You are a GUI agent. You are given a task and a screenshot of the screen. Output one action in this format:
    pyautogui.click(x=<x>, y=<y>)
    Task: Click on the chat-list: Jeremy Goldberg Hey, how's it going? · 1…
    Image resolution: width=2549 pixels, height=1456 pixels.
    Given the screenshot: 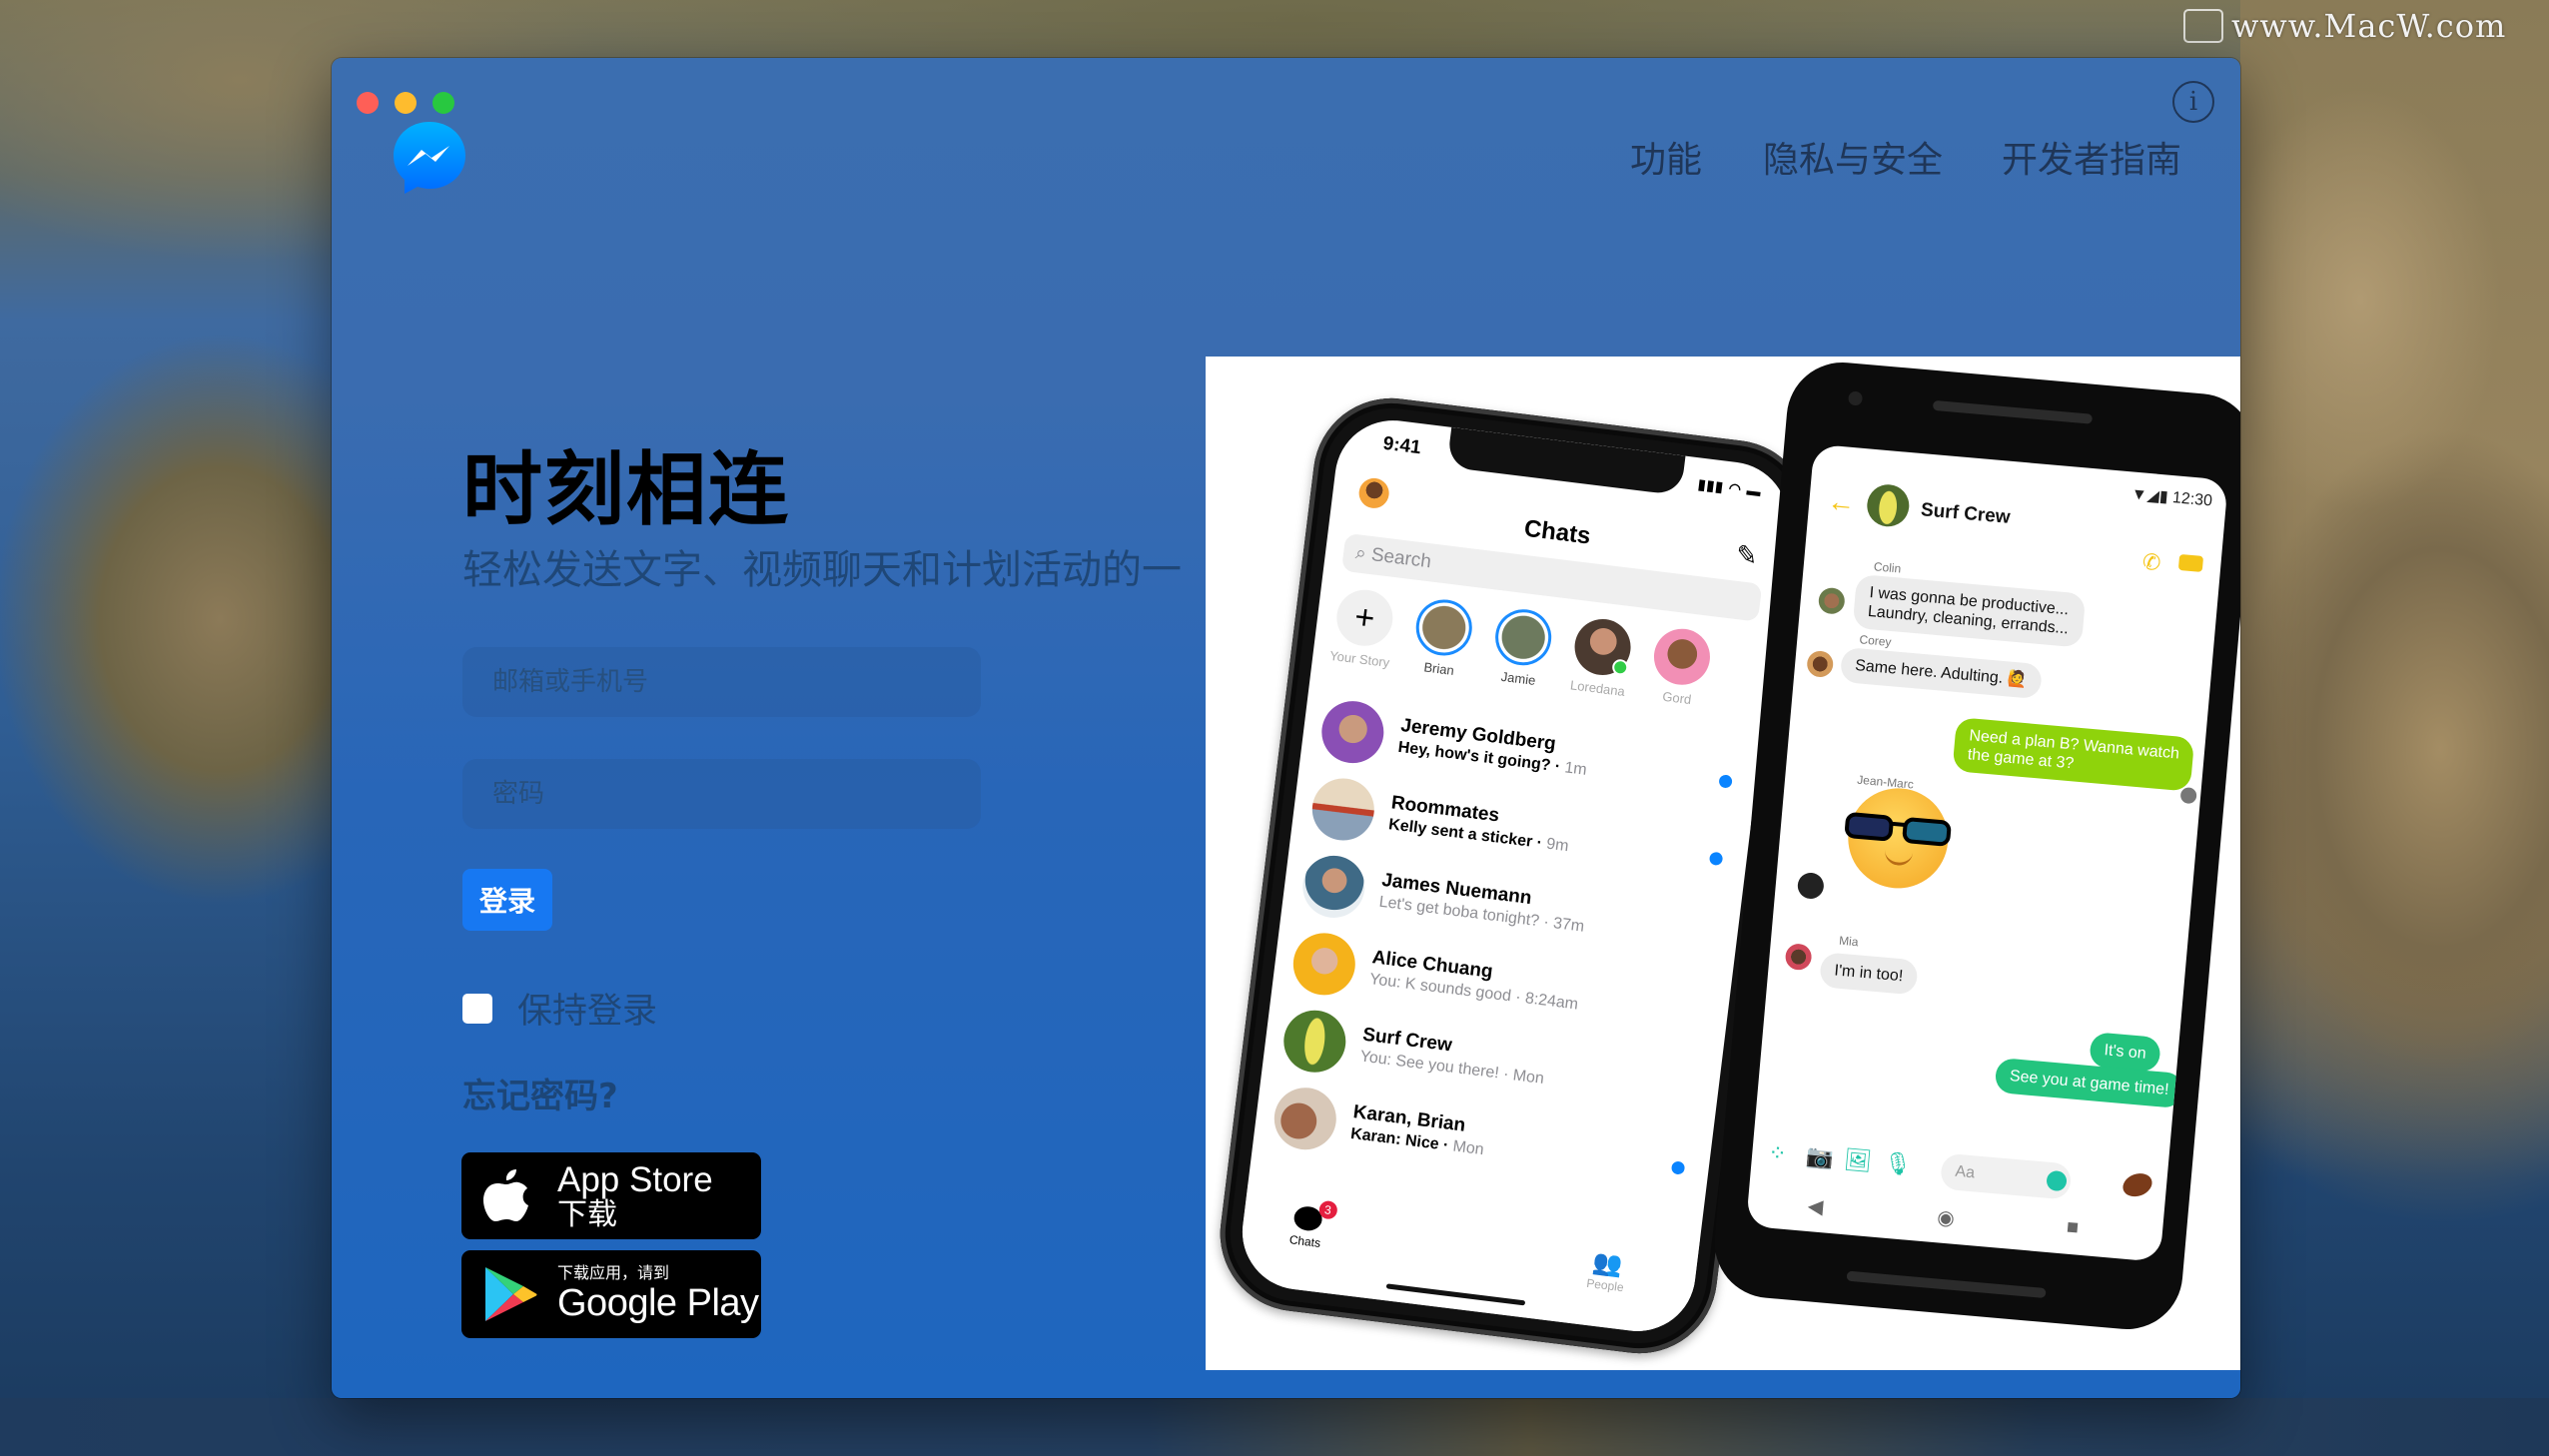 What is the action you would take?
    pyautogui.click(x=1506, y=949)
    